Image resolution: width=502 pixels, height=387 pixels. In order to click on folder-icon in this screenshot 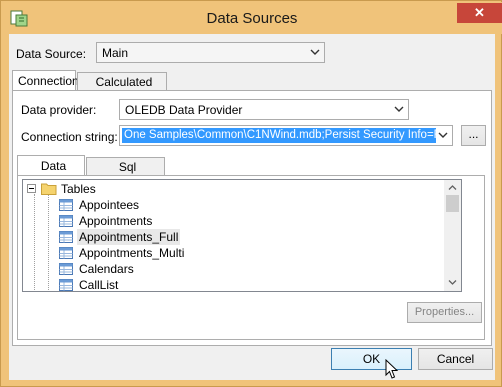, I will do `click(49, 189)`.